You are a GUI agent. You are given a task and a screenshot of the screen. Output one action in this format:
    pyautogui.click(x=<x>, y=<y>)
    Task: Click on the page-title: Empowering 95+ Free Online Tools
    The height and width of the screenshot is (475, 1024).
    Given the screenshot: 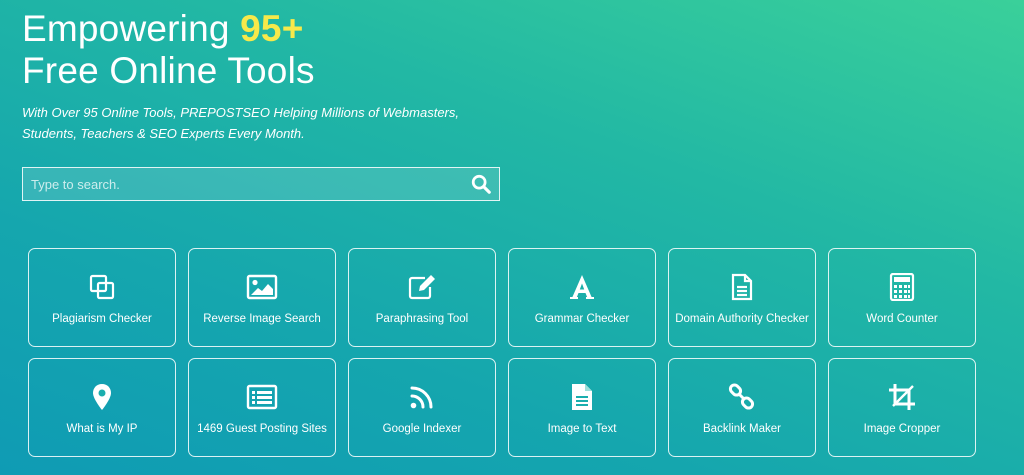 What is the action you would take?
    pyautogui.click(x=252, y=50)
    